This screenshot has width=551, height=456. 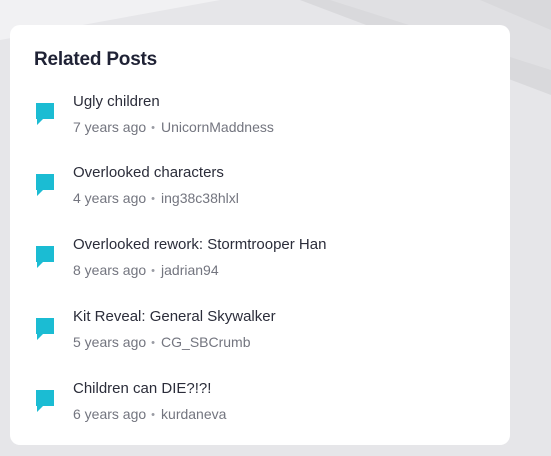 I want to click on post-title-link: Kit Reveal: General Skywalker, so click(x=174, y=316).